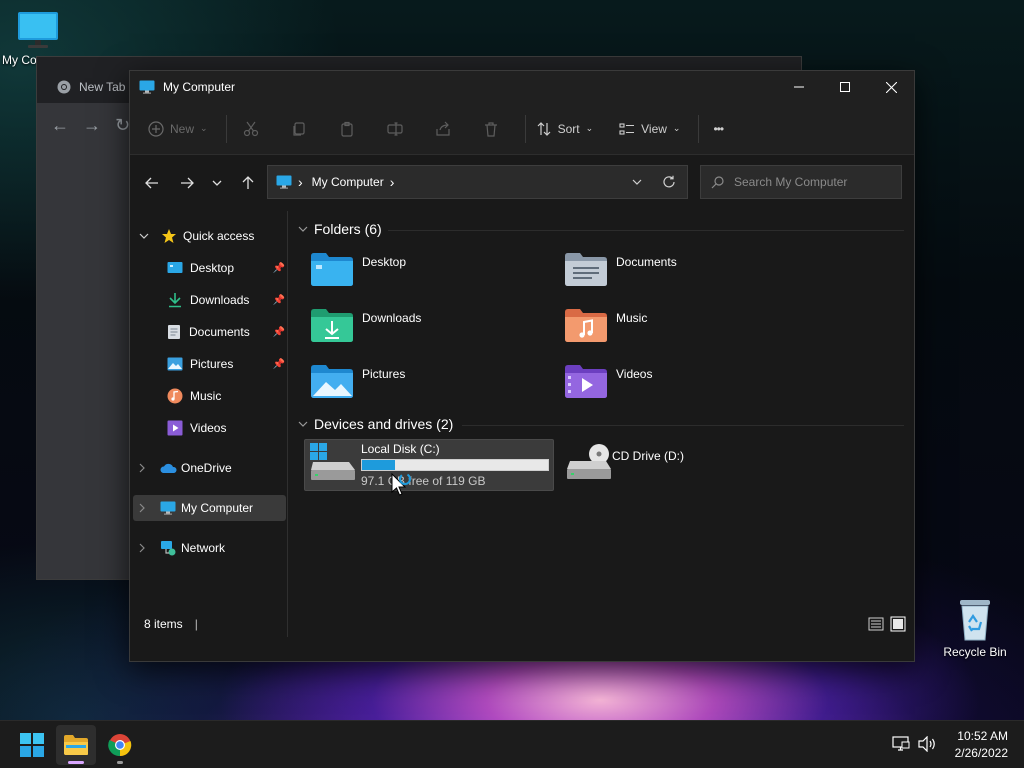 The image size is (1024, 768). Describe the element at coordinates (379, 465) in the screenshot. I see `drive-usage-fill` at that location.